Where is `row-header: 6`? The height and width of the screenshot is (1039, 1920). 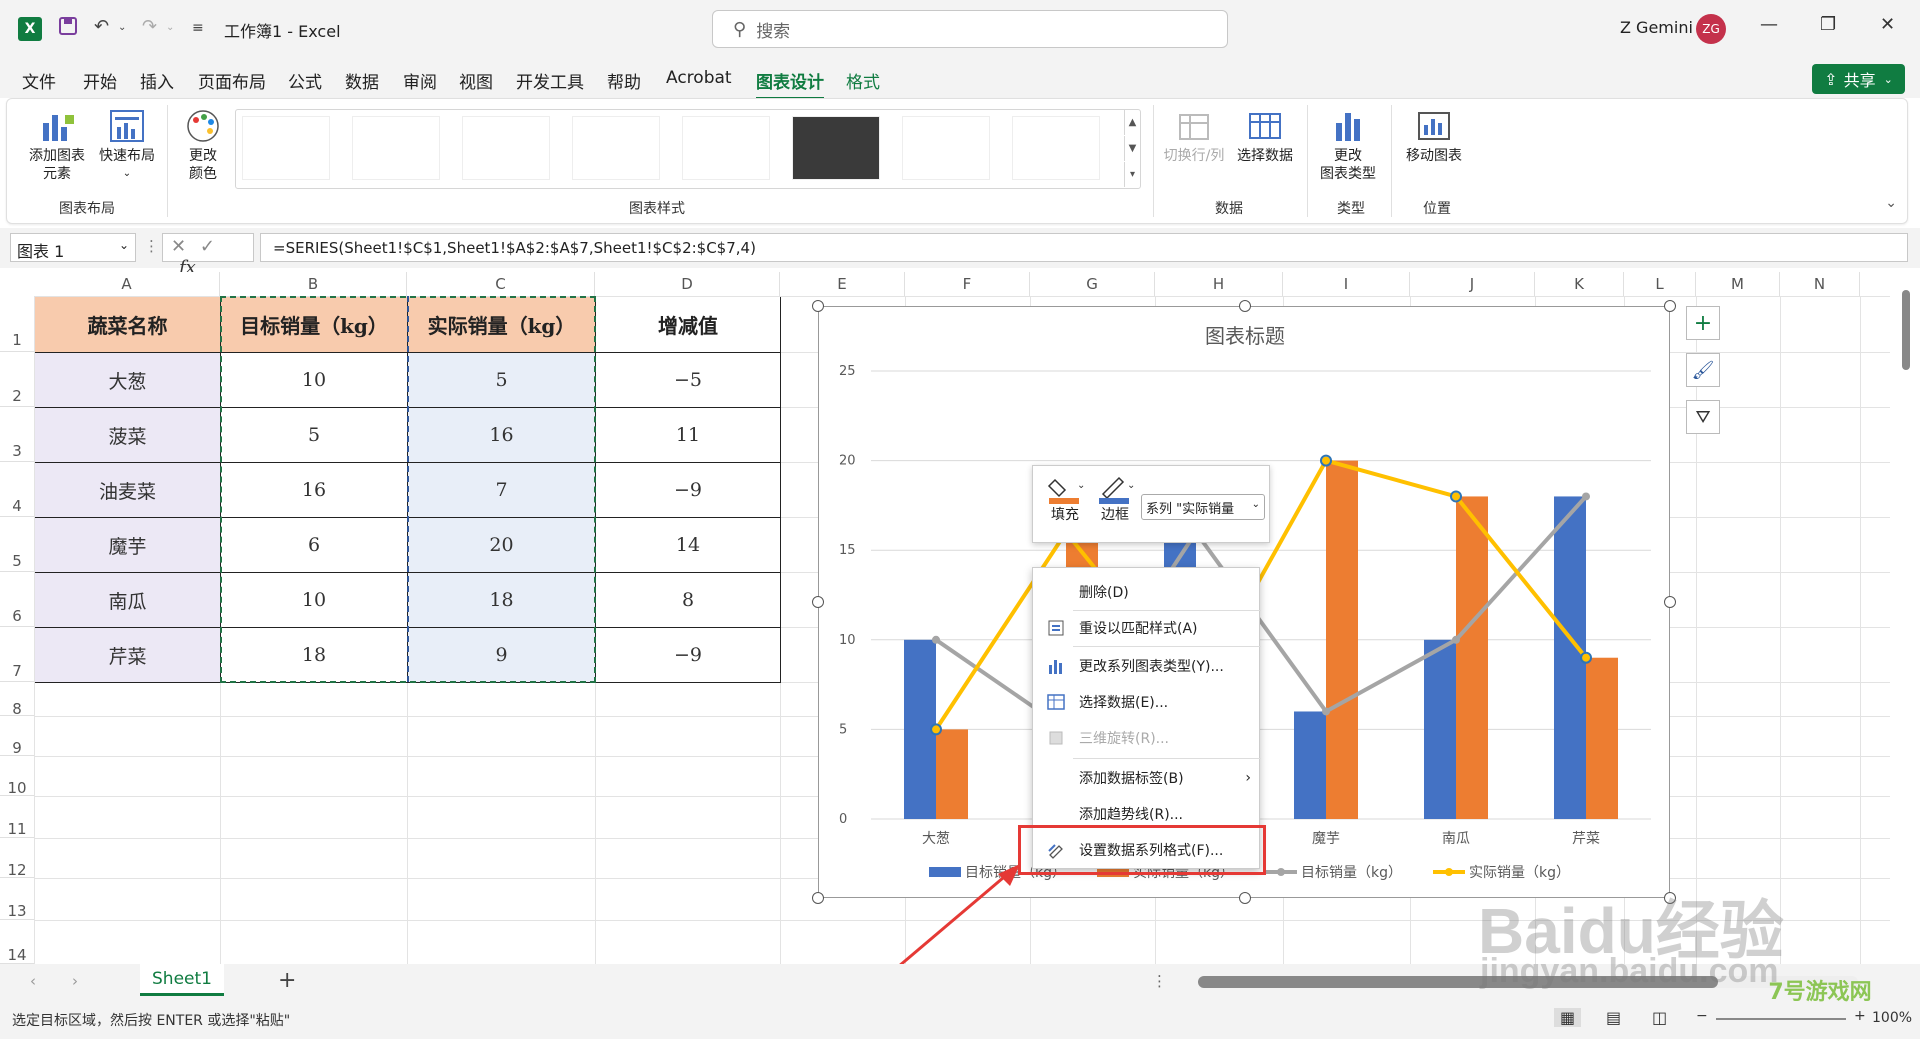 row-header: 6 is located at coordinates (17, 599).